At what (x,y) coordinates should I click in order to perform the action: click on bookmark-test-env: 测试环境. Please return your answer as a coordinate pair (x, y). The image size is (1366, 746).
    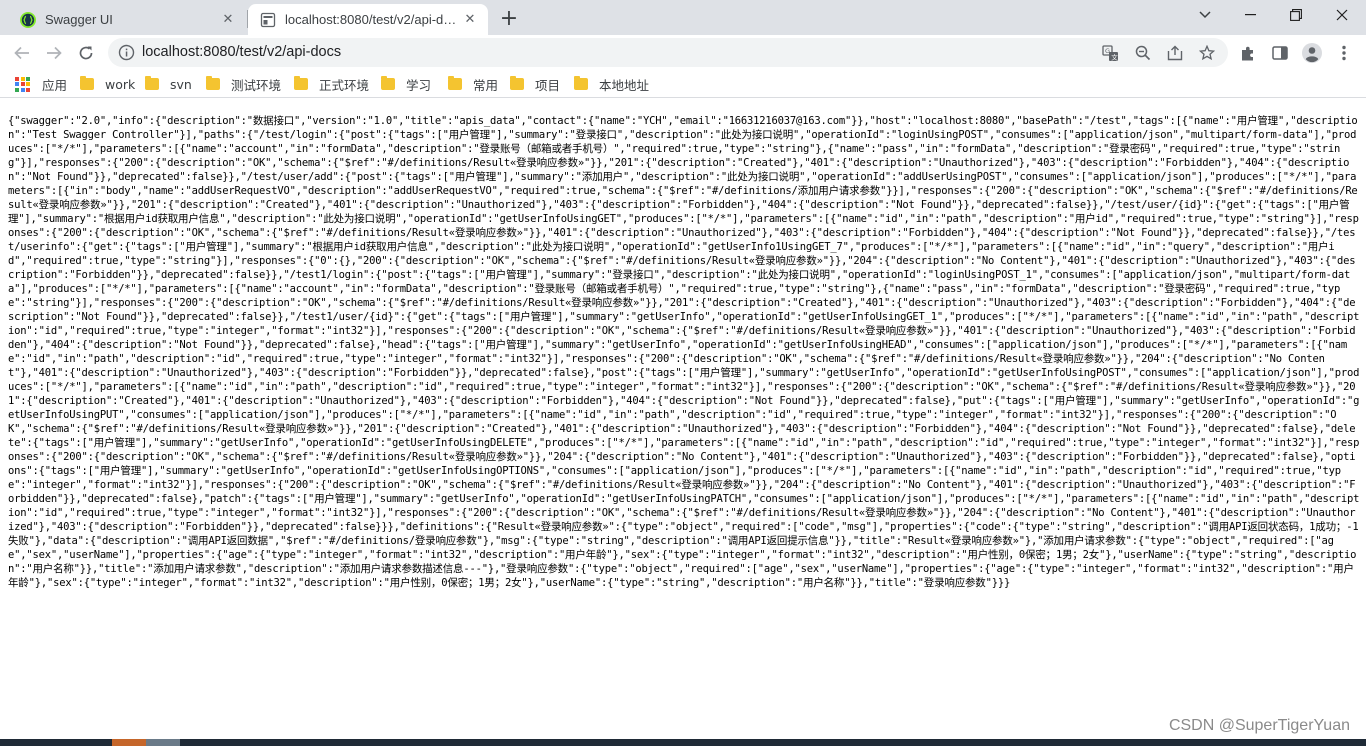
    Looking at the image, I should click on (243, 84).